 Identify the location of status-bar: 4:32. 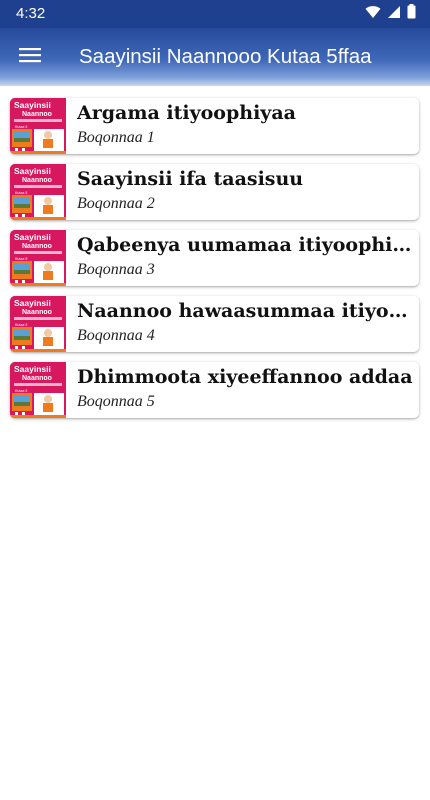
(215, 14).